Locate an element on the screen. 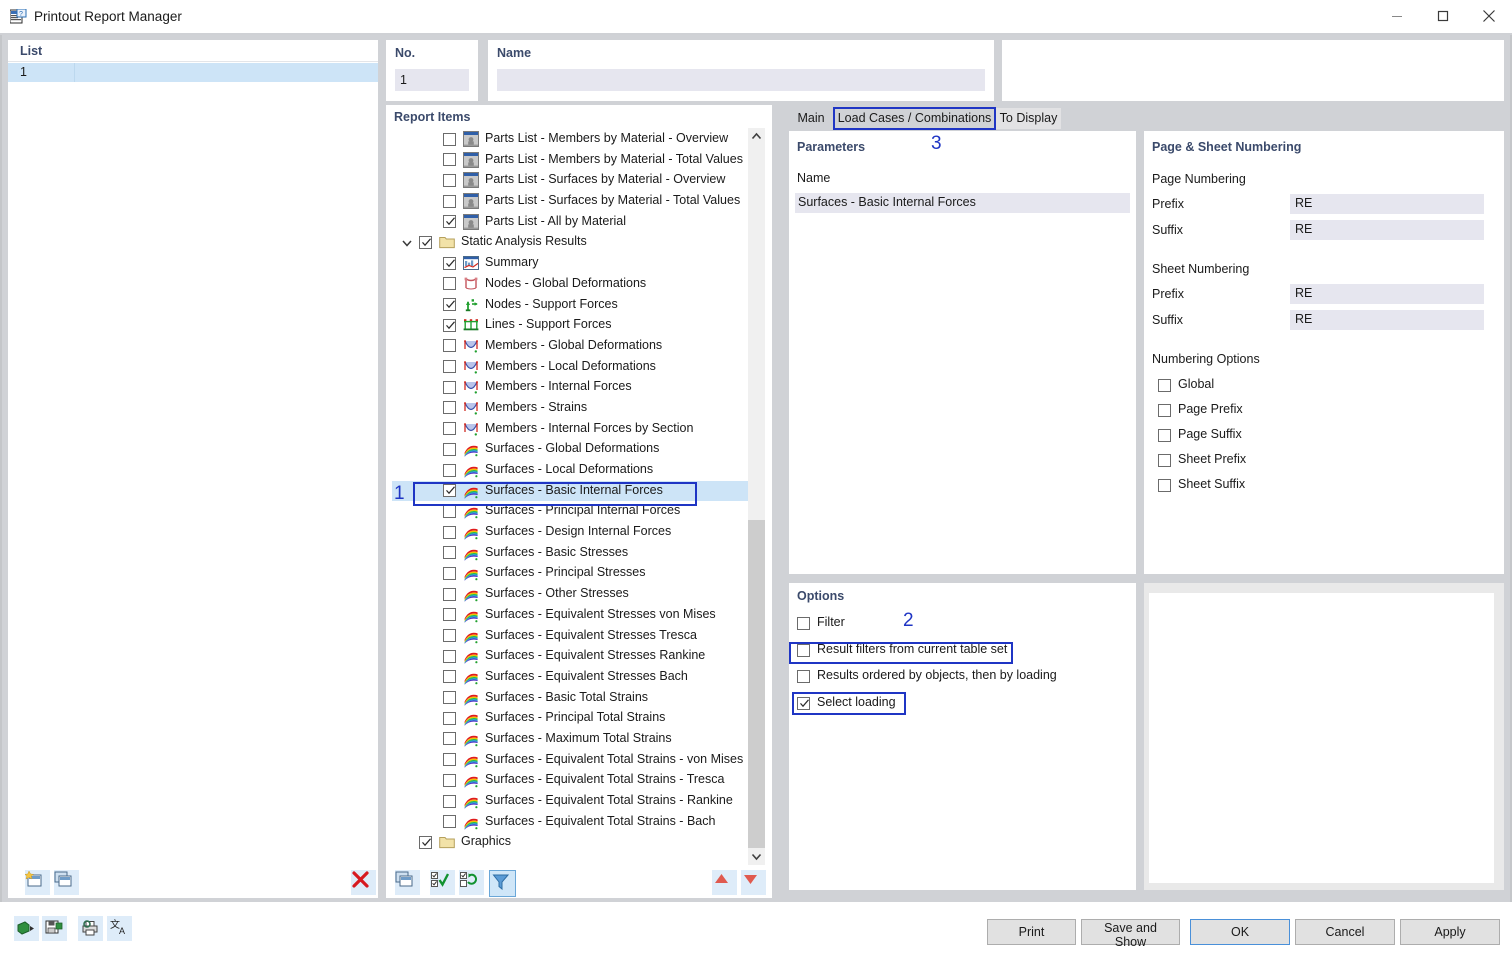 The width and height of the screenshot is (1512, 957). tree-item: Surfaces - Design Internal Forces is located at coordinates (572, 532).